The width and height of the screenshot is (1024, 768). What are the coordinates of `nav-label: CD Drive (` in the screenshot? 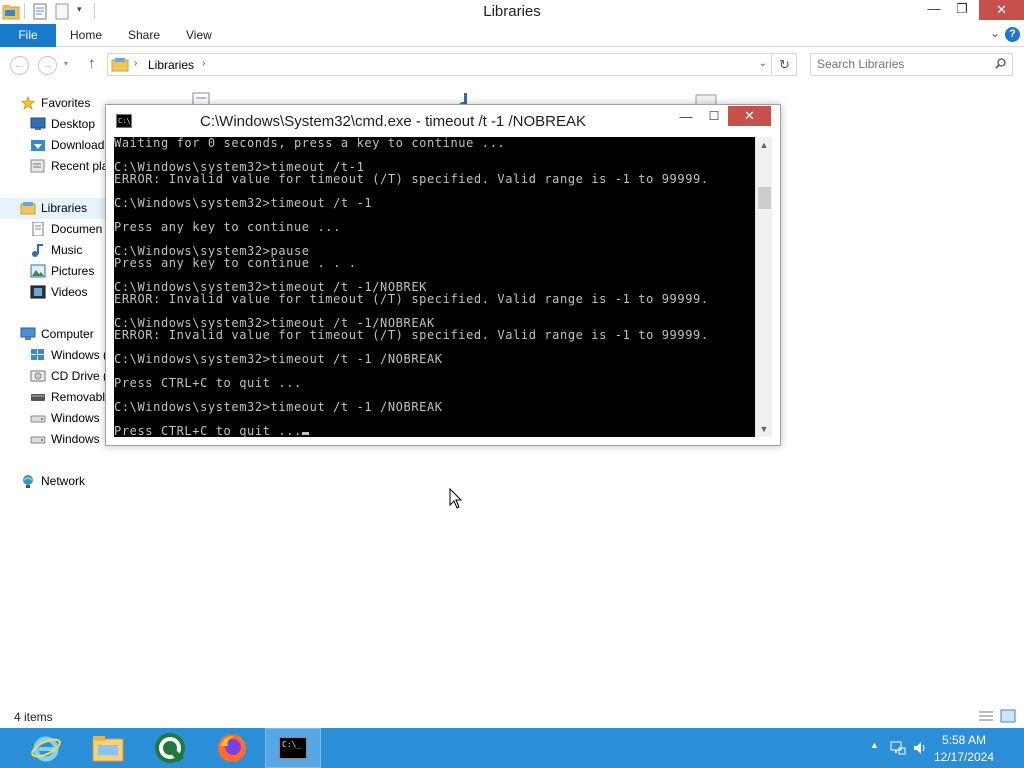 It's located at (78, 376).